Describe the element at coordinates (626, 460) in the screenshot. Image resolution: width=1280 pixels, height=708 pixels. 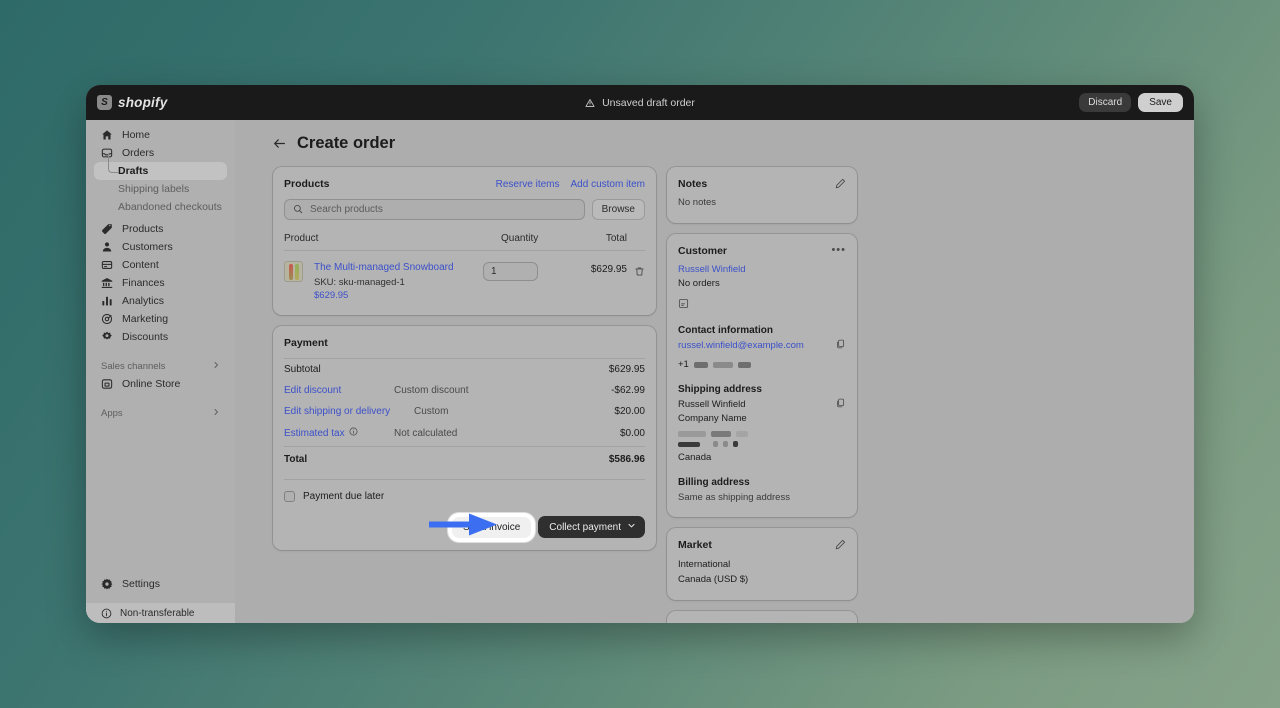
I see `payment-total-amount: $586.96` at that location.